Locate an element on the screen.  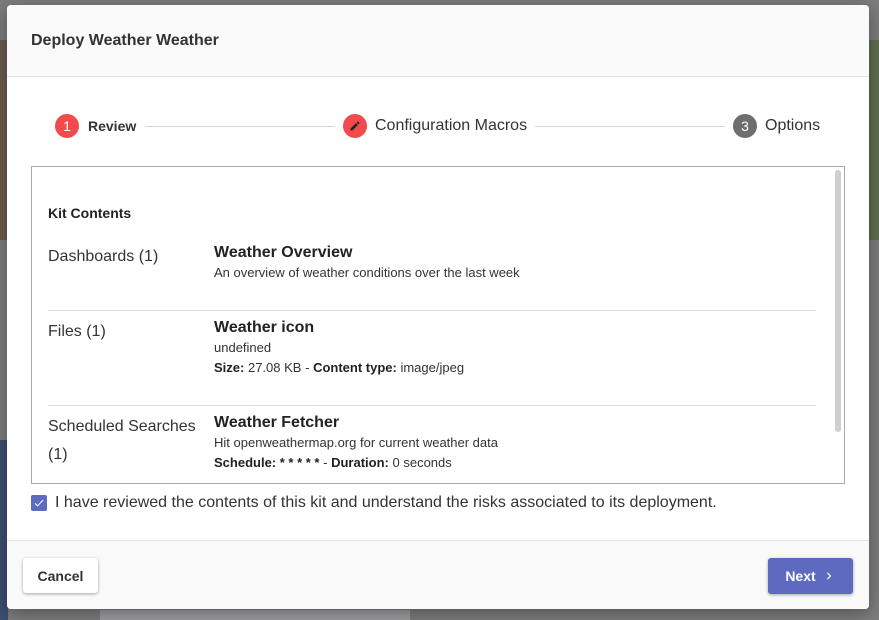
step-options: 3 Options is located at coordinates (776, 126).